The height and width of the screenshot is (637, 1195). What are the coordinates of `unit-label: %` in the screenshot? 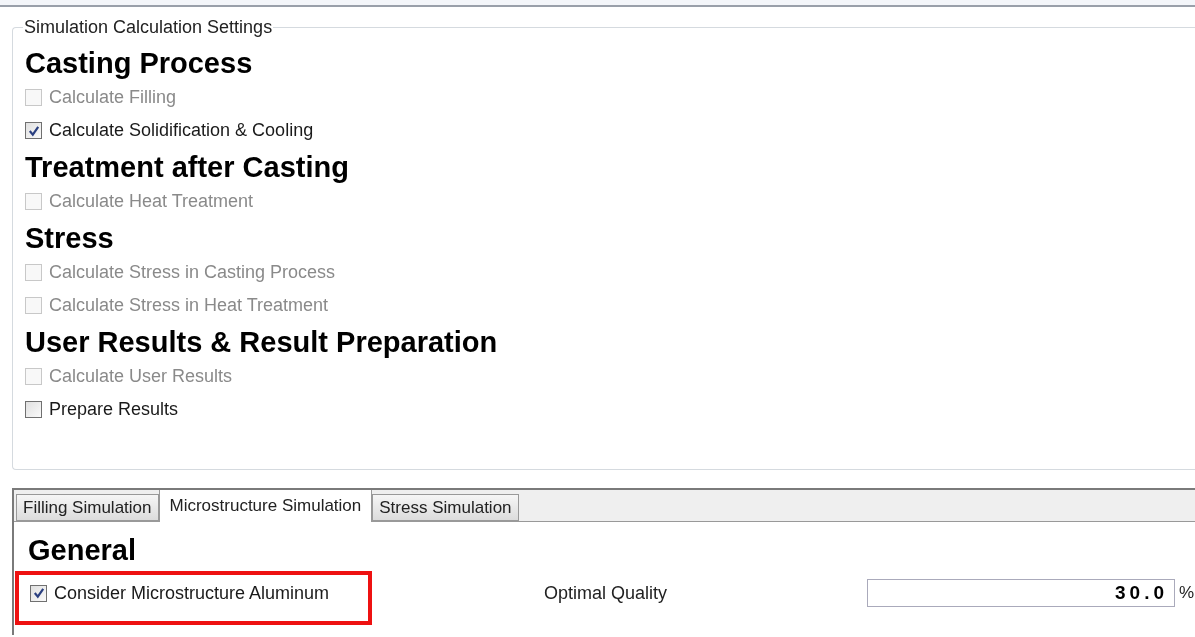 It's located at (1187, 593).